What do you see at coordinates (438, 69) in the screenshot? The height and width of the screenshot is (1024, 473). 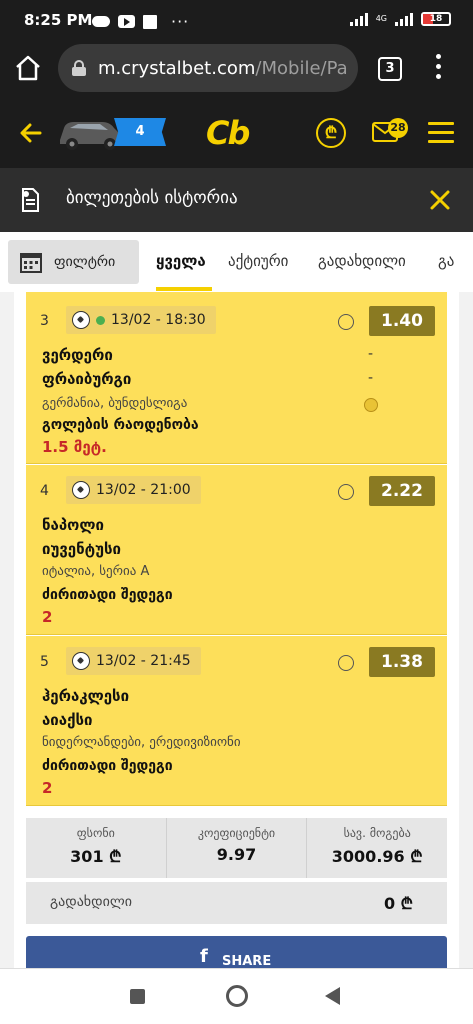 I see `browser-menu-icon` at bounding box center [438, 69].